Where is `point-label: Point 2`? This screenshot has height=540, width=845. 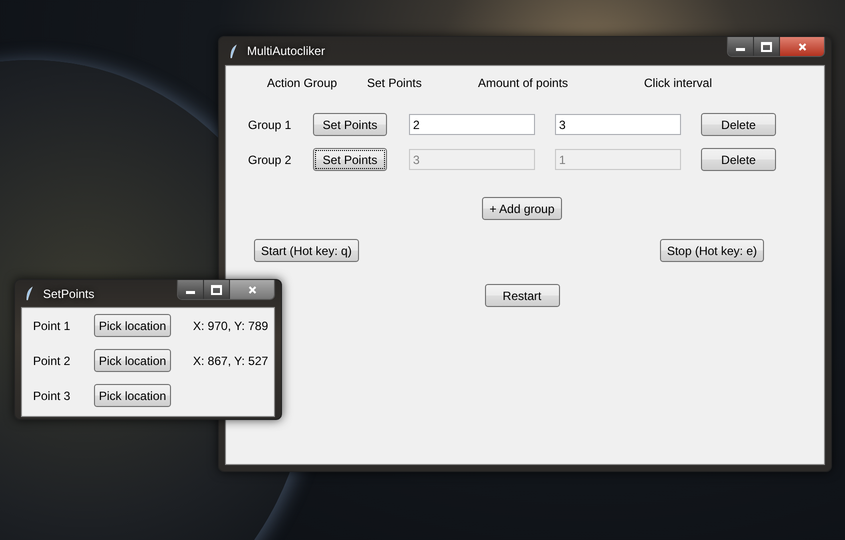 point-label: Point 2 is located at coordinates (52, 361).